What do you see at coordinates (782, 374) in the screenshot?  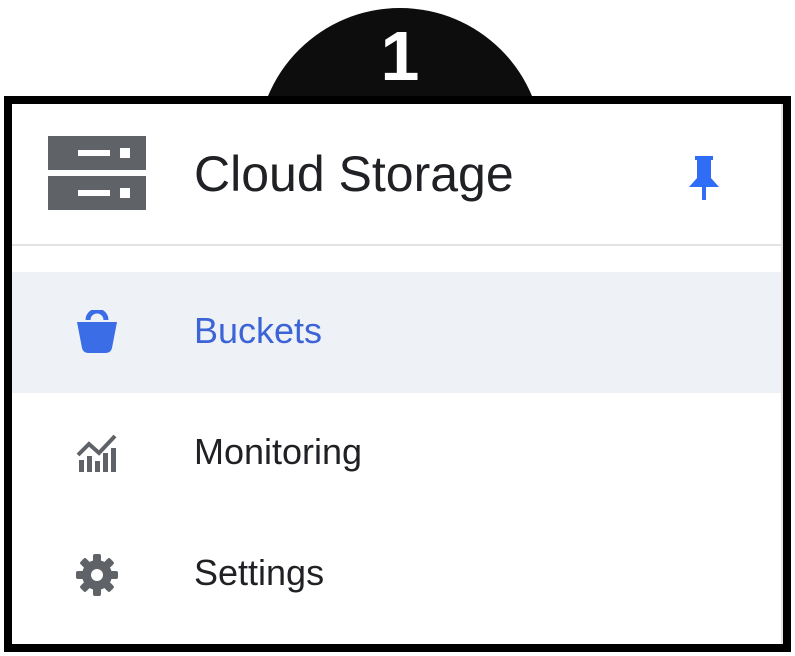 I see `panel-divider` at bounding box center [782, 374].